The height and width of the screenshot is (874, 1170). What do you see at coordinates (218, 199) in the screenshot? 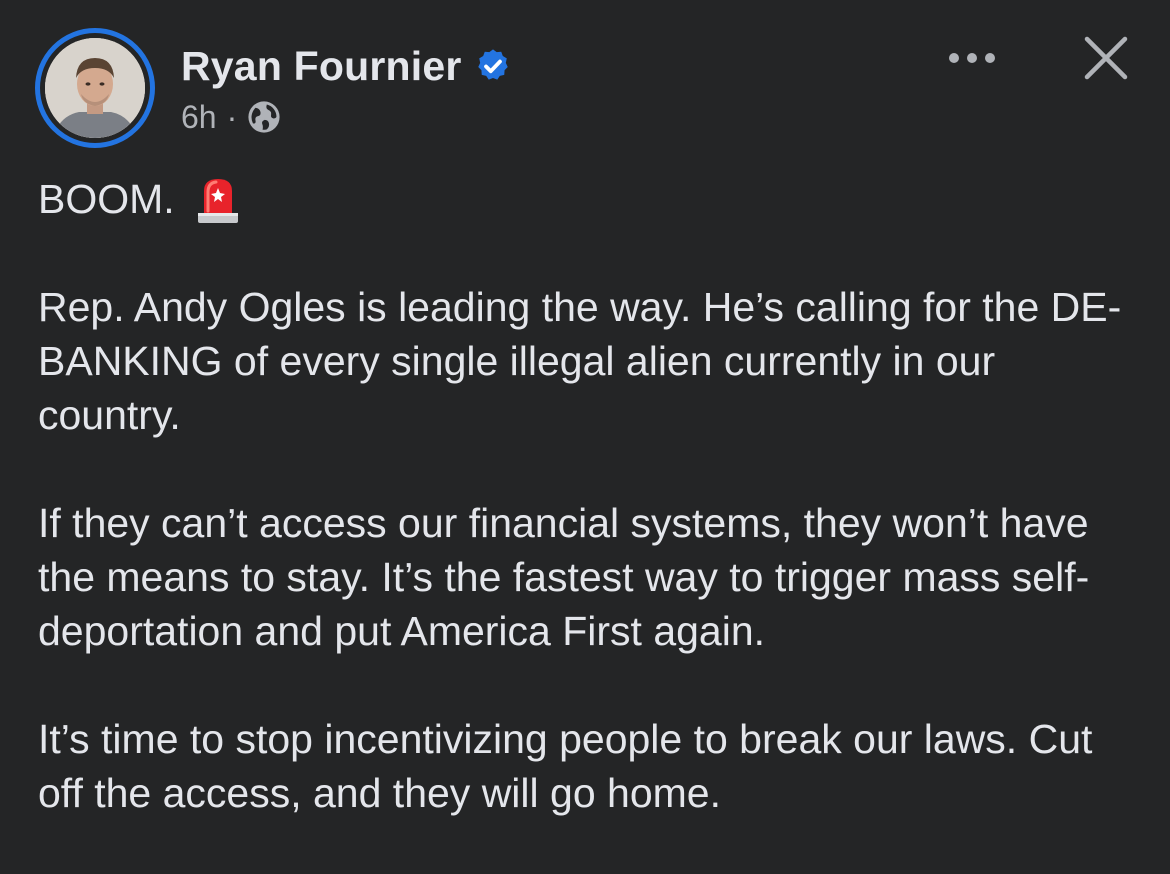
I see `police-light-icon` at bounding box center [218, 199].